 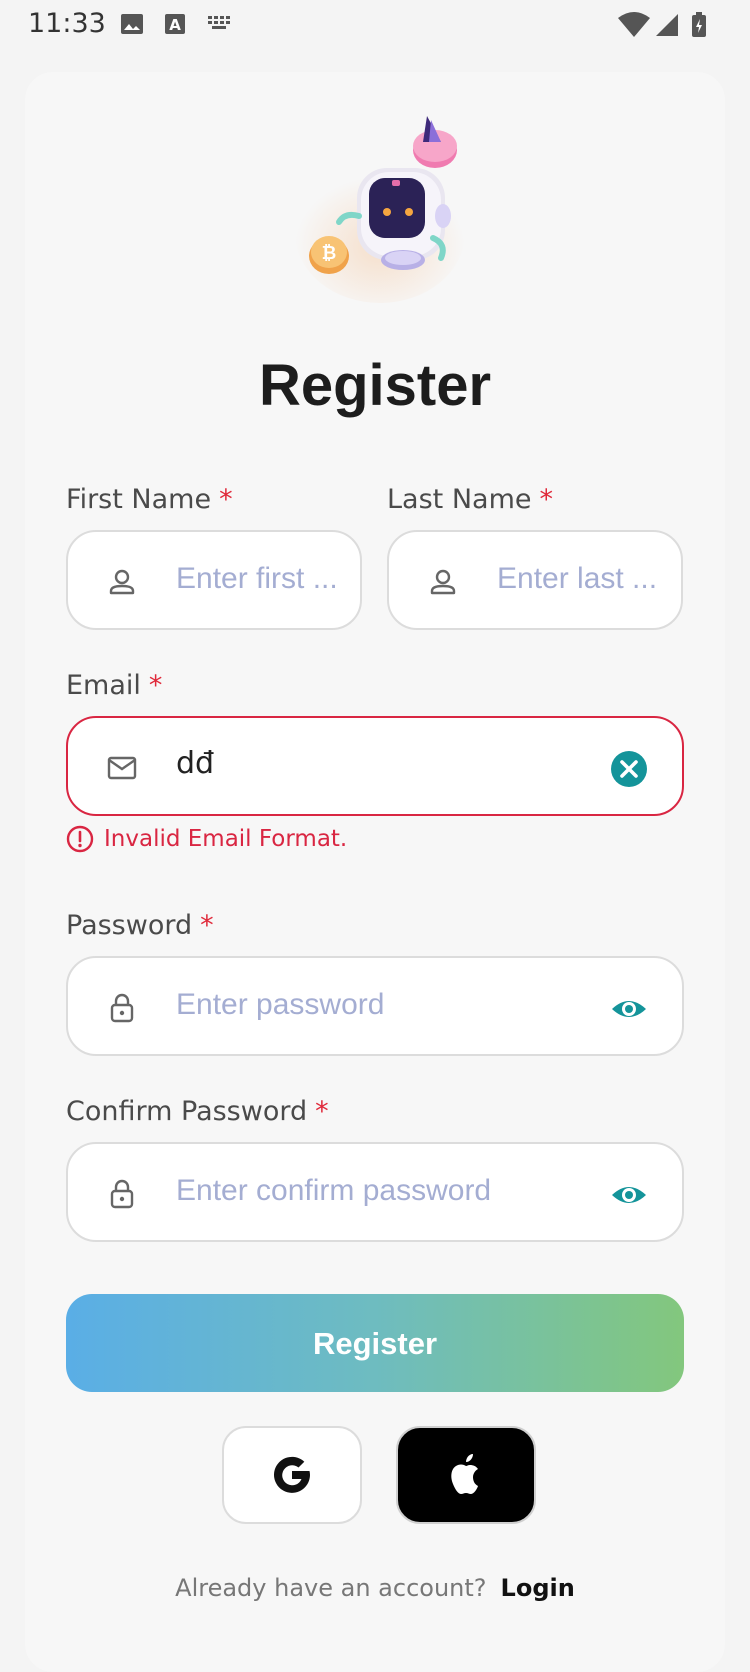 I want to click on email-error-message: Invalid Email Format., so click(x=206, y=839).